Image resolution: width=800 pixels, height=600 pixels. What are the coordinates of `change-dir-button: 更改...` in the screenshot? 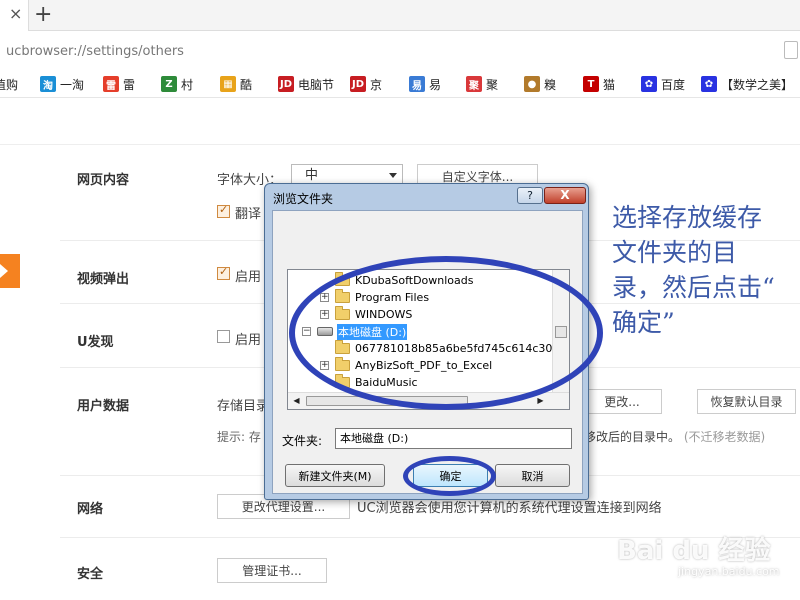 It's located at (622, 401).